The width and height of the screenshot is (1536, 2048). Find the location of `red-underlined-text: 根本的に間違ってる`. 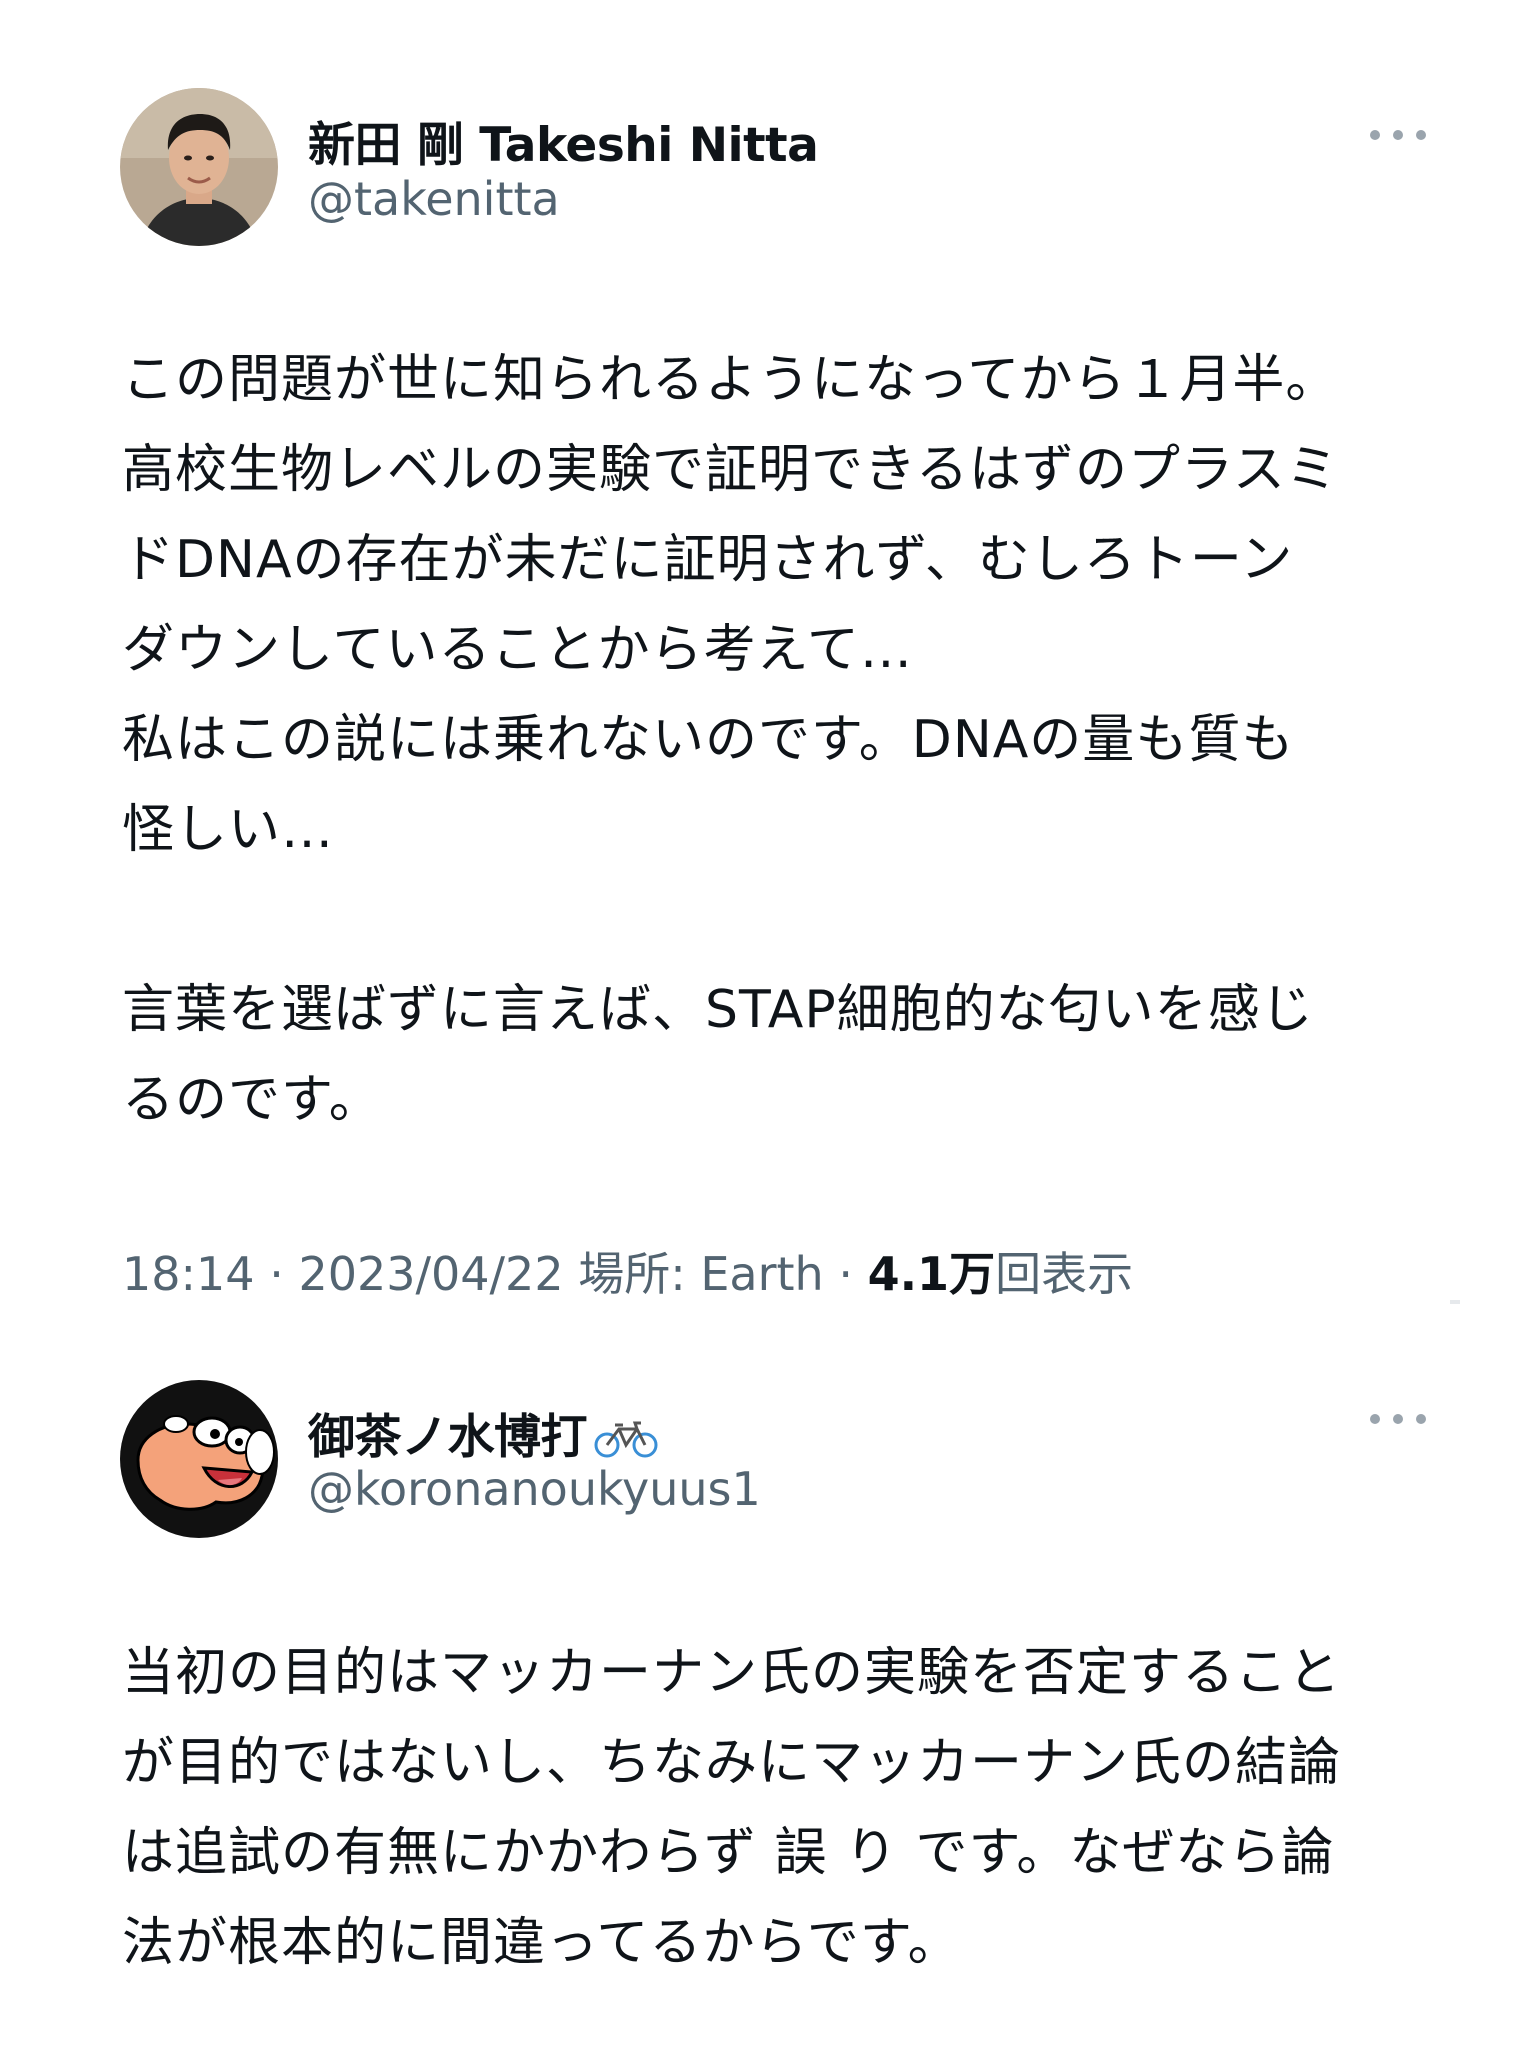

red-underlined-text: 根本的に間違ってる is located at coordinates (465, 1946).